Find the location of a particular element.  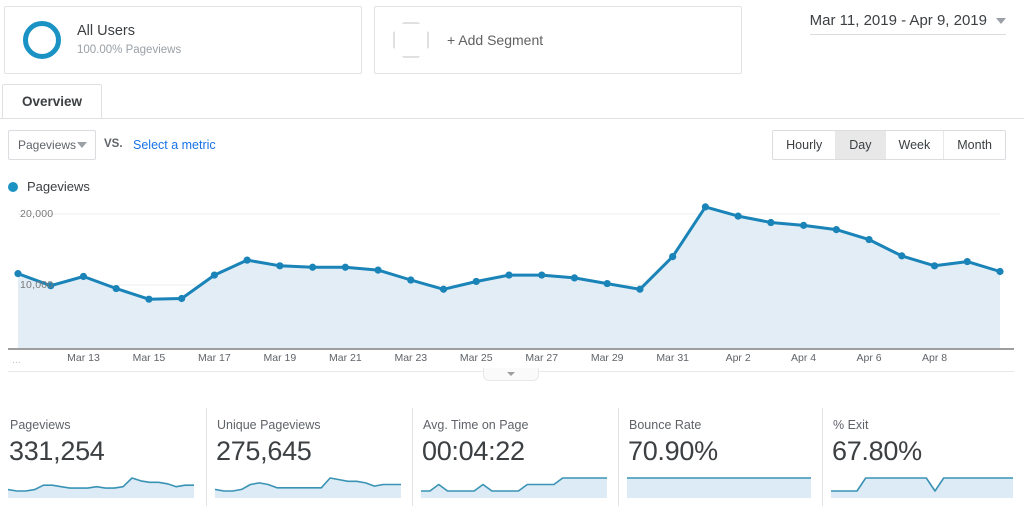

kpi-card: Avg. Time on Page 00:04:22 is located at coordinates (515, 457).